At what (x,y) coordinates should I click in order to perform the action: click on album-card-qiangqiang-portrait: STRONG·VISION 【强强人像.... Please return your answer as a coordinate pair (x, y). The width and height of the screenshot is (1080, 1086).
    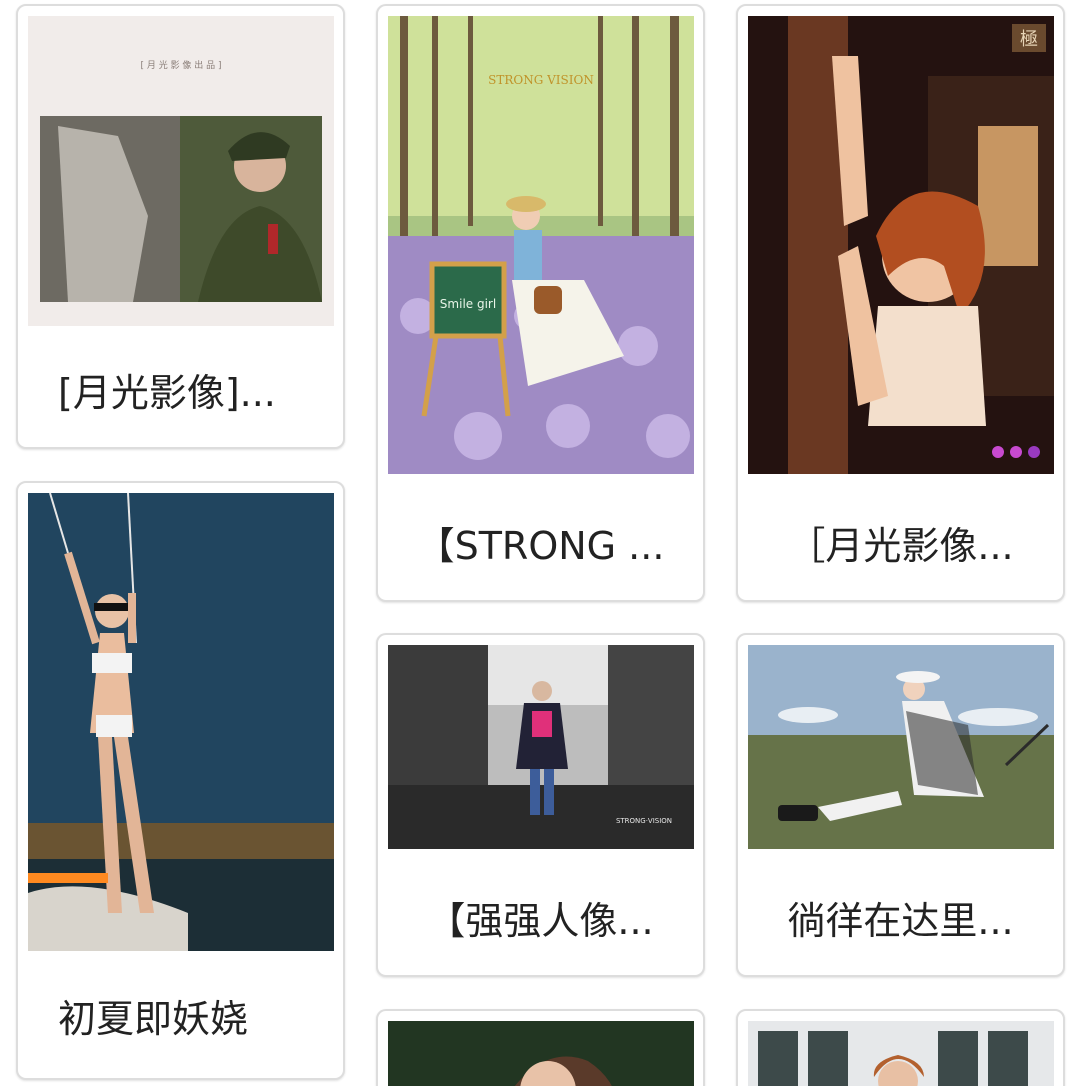
    Looking at the image, I should click on (540, 805).